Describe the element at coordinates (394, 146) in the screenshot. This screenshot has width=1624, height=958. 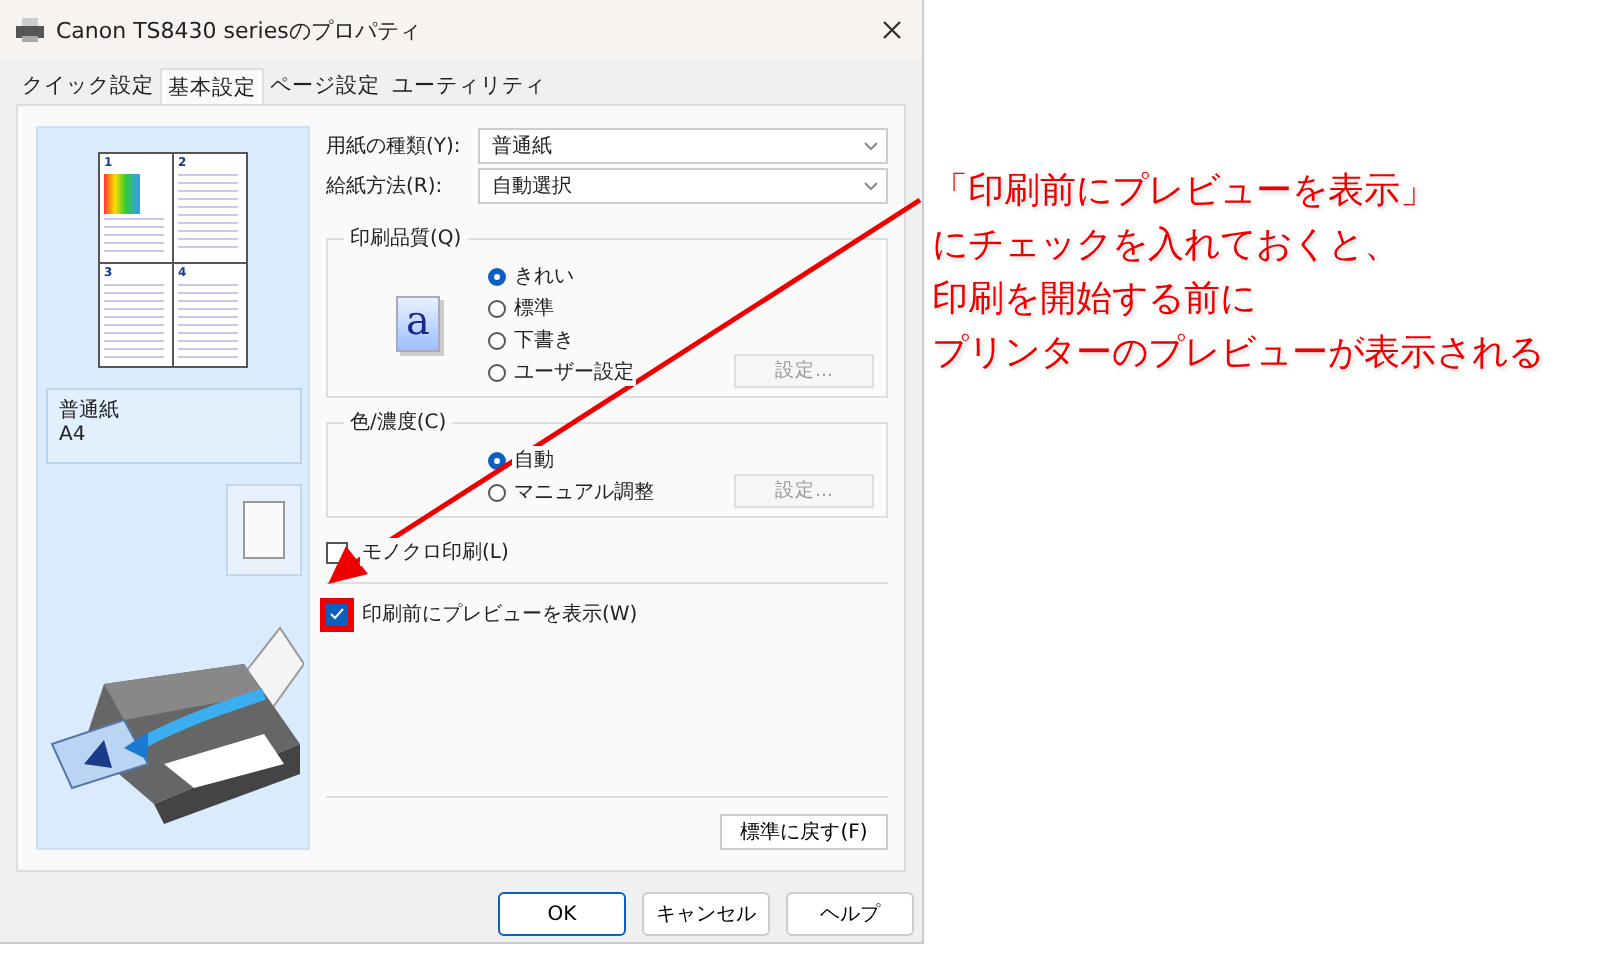
I see `field-label: 用紙の種類(Y):` at that location.